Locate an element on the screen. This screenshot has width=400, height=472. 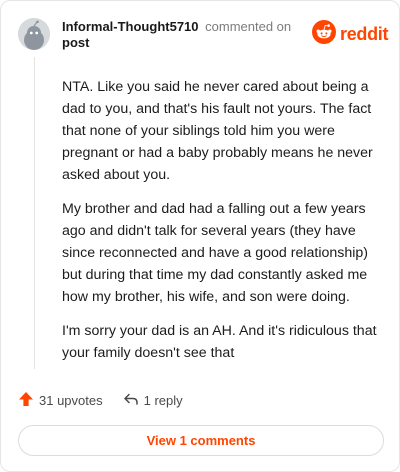
comment-actions: 31 upvotes 1 reply is located at coordinates (100, 400).